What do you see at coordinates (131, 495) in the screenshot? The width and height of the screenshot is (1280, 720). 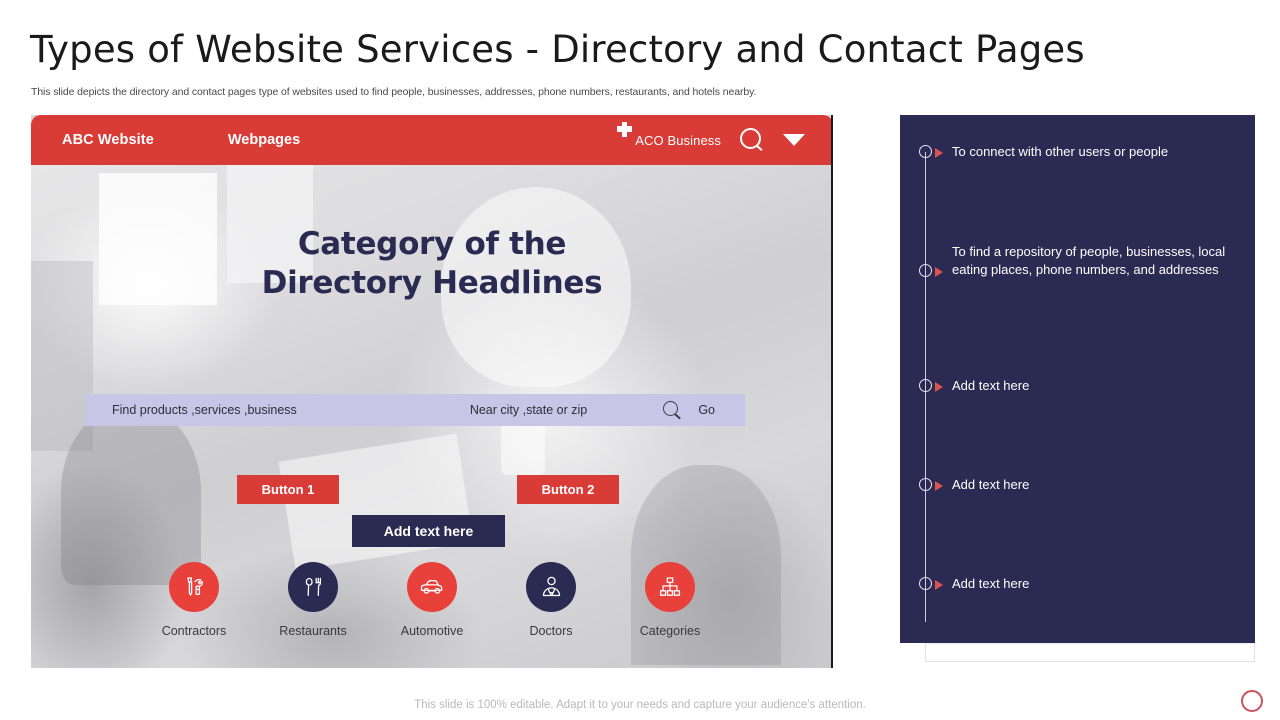 I see `hero-photo-shape` at bounding box center [131, 495].